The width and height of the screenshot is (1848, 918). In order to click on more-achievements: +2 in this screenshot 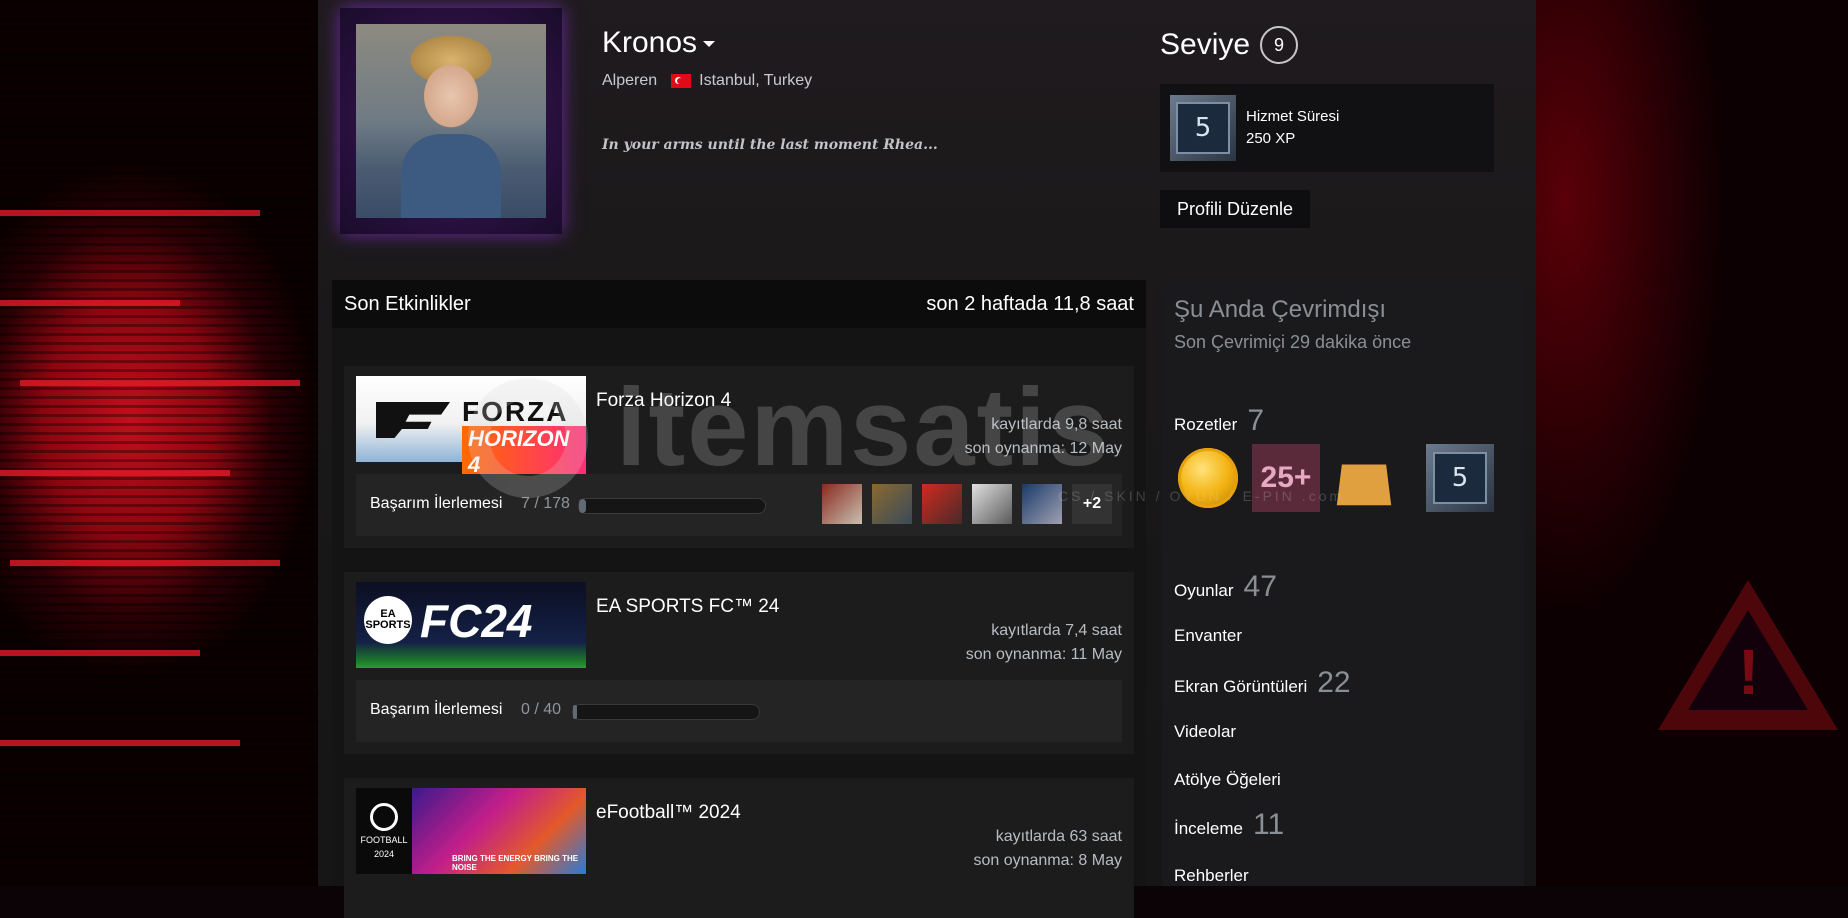, I will do `click(1092, 504)`.